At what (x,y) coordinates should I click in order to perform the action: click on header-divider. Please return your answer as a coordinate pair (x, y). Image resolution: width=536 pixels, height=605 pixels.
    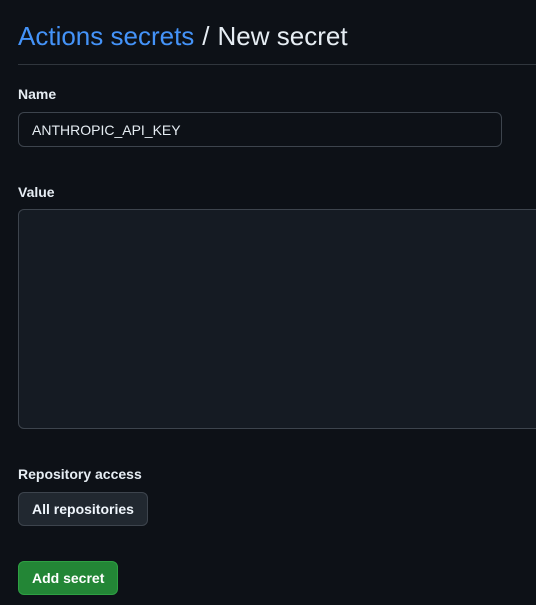
    Looking at the image, I should click on (277, 64).